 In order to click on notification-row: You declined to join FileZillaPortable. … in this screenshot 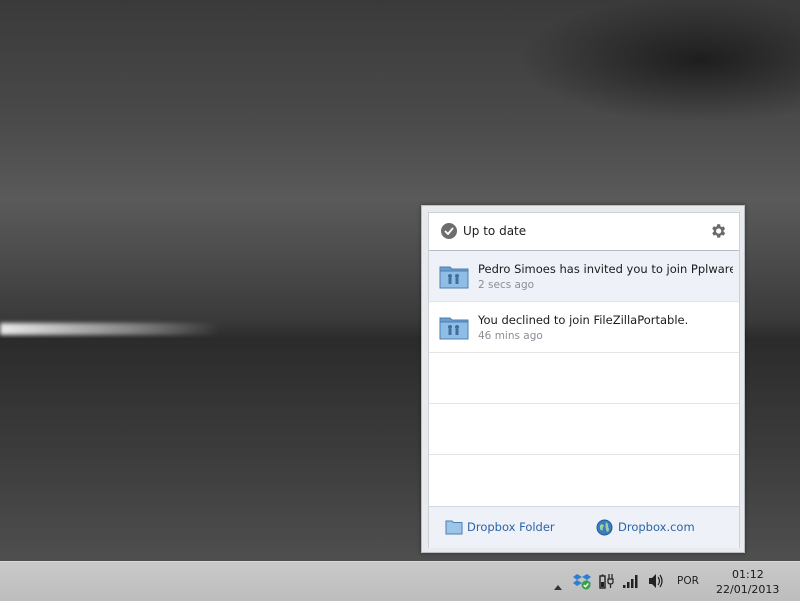, I will do `click(584, 327)`.